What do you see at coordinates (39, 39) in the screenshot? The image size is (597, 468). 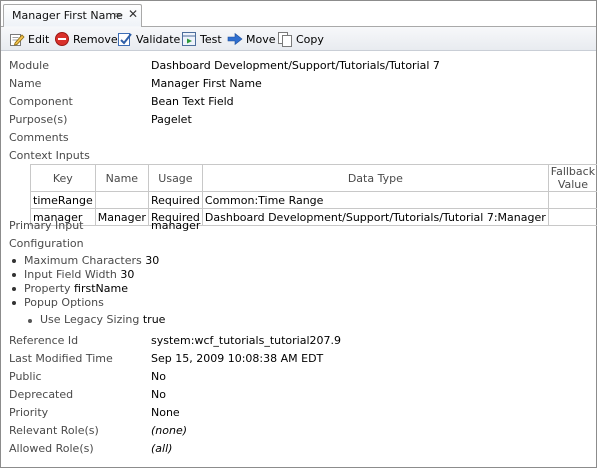 I see `edit-label: Edit` at bounding box center [39, 39].